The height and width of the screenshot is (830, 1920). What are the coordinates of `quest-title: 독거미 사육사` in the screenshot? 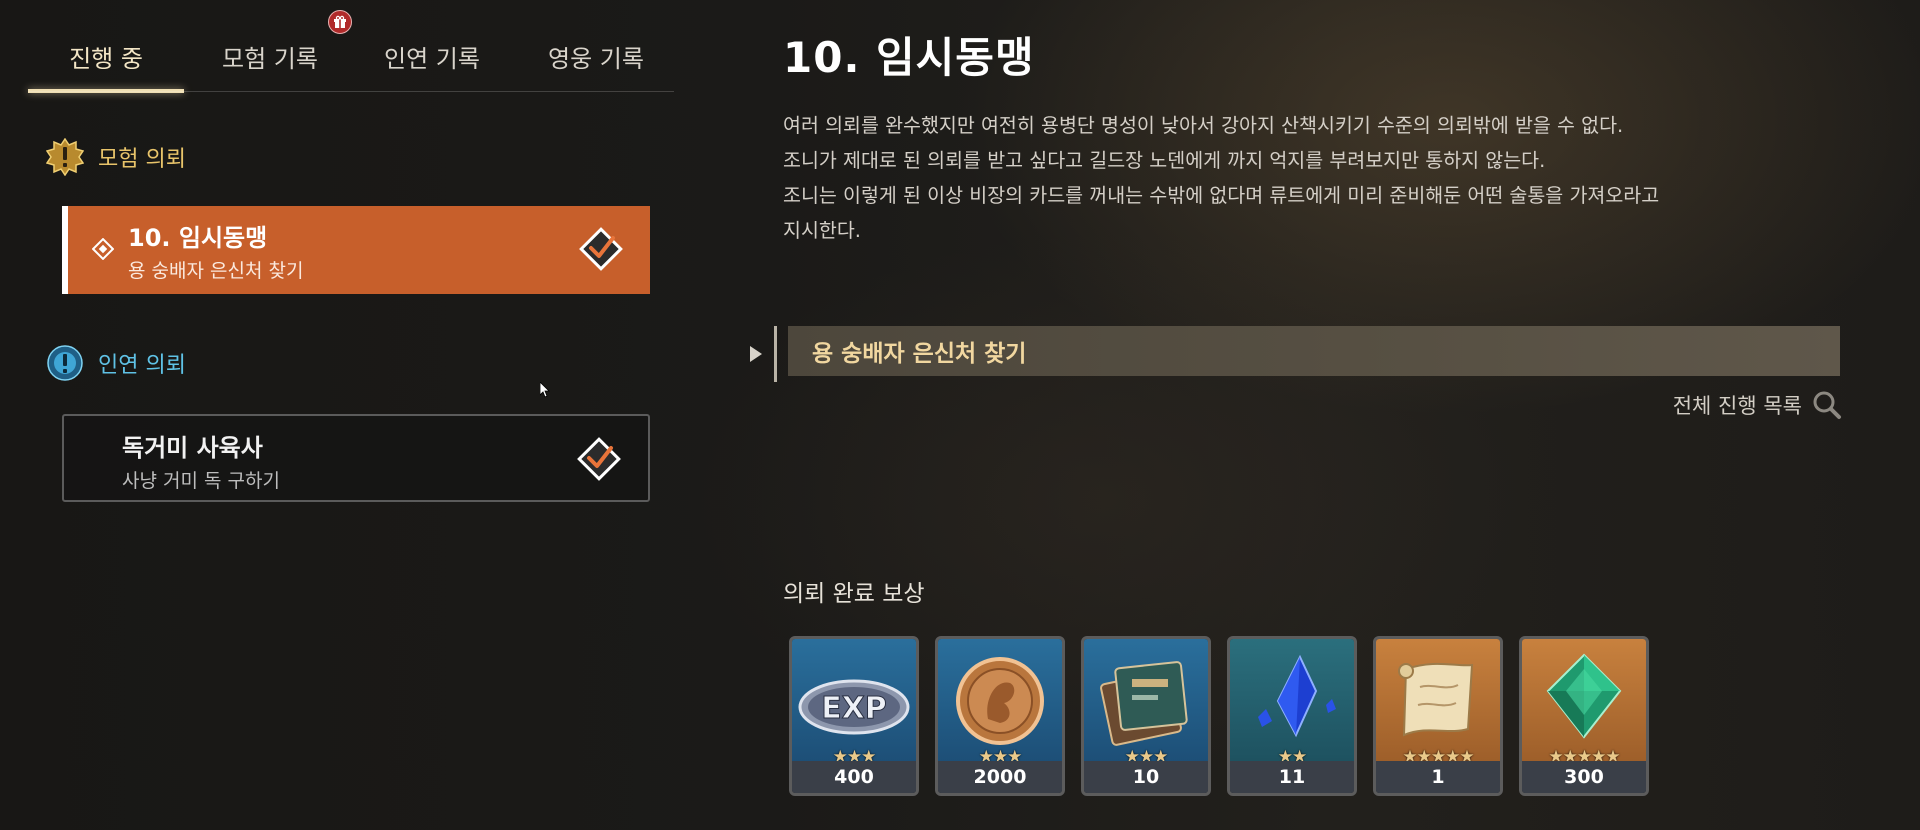 It's located at (192, 448).